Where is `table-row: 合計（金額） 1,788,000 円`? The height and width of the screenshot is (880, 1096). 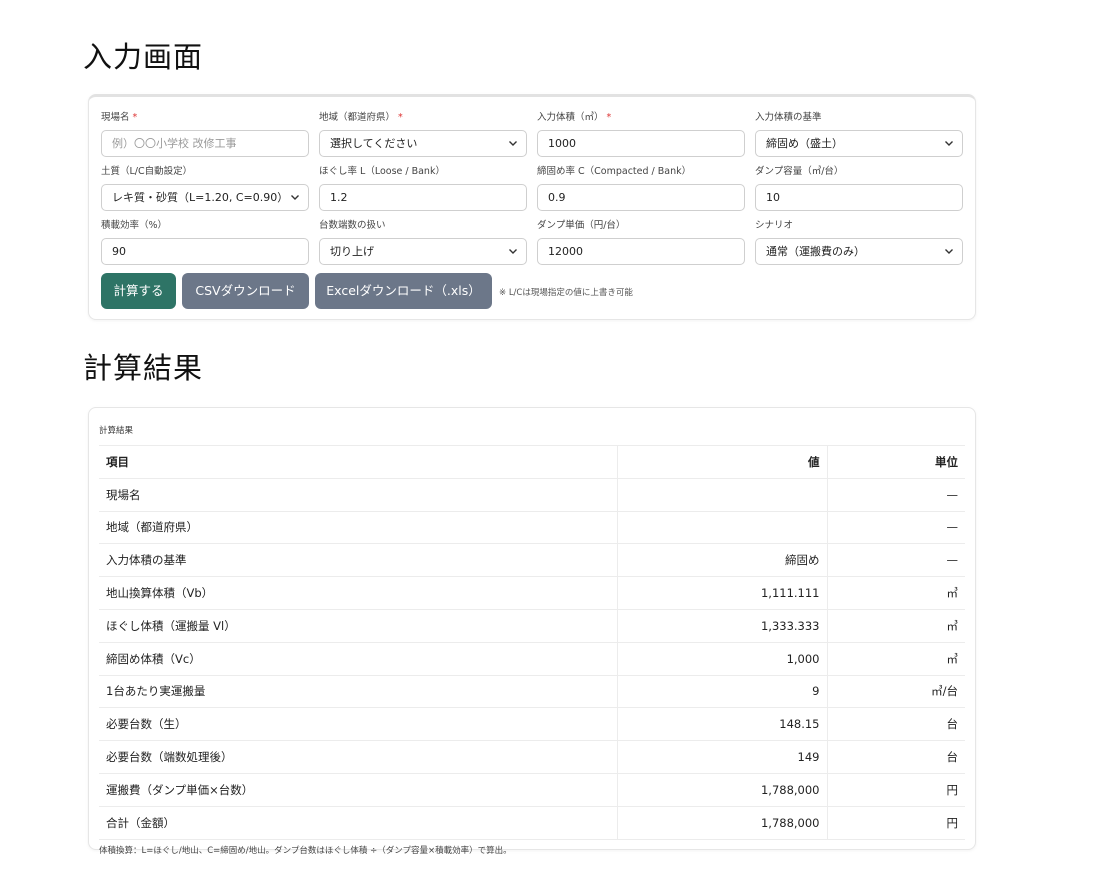 table-row: 合計（金額） 1,788,000 円 is located at coordinates (532, 823).